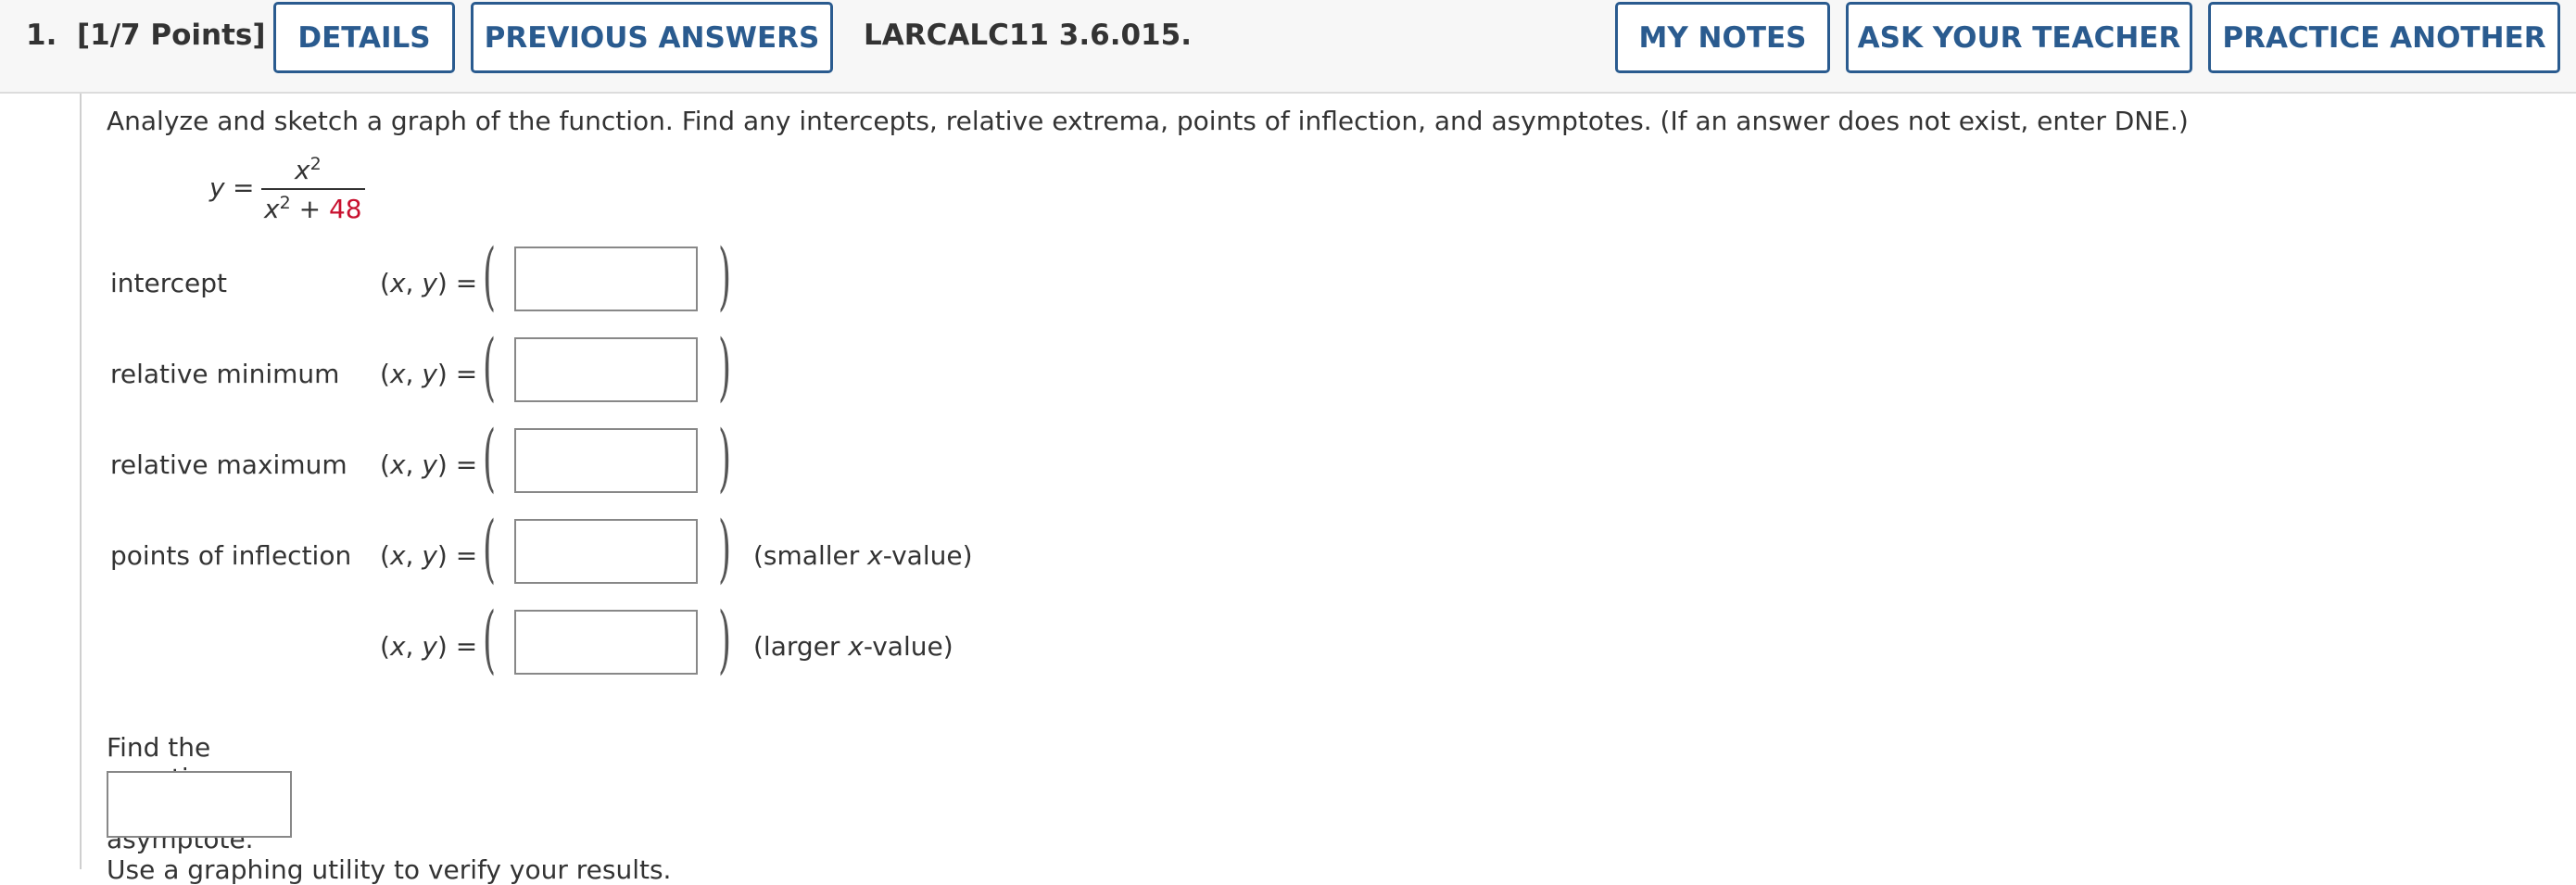 The width and height of the screenshot is (2576, 885). I want to click on points-label: [1/7 Points], so click(171, 35).